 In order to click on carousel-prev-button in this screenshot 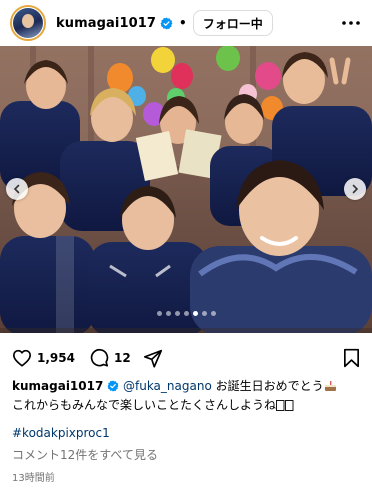, I will do `click(17, 189)`.